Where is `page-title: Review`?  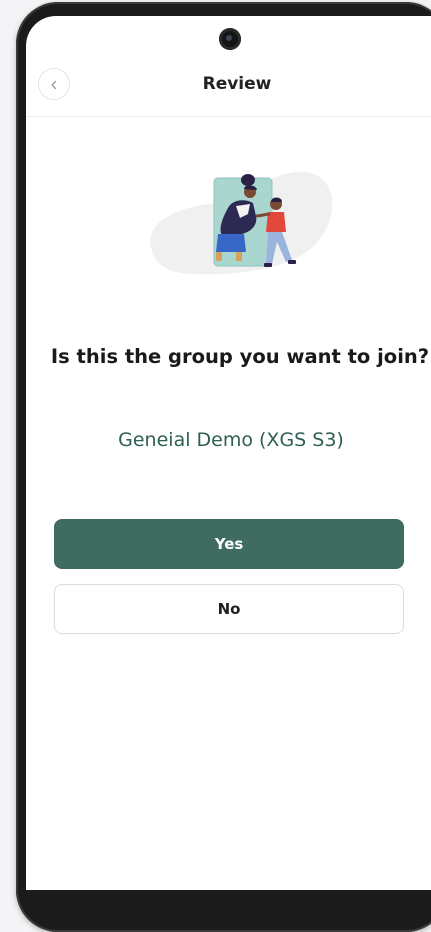
page-title: Review is located at coordinates (237, 84).